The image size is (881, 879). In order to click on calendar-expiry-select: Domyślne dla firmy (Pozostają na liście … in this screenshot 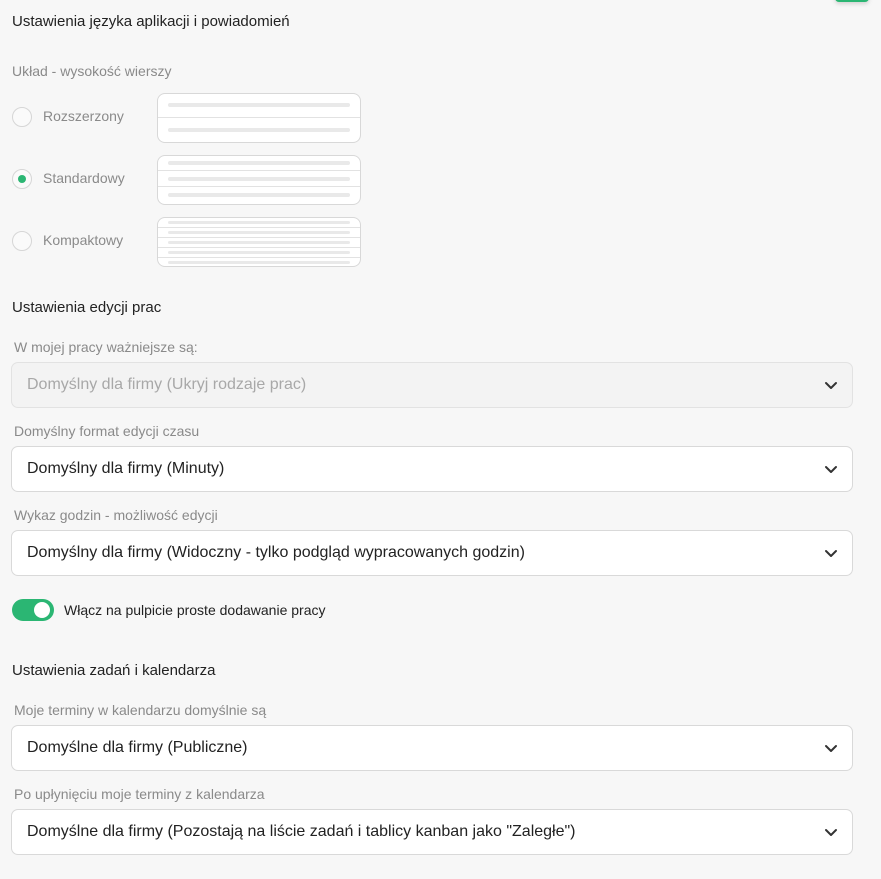, I will do `click(432, 832)`.